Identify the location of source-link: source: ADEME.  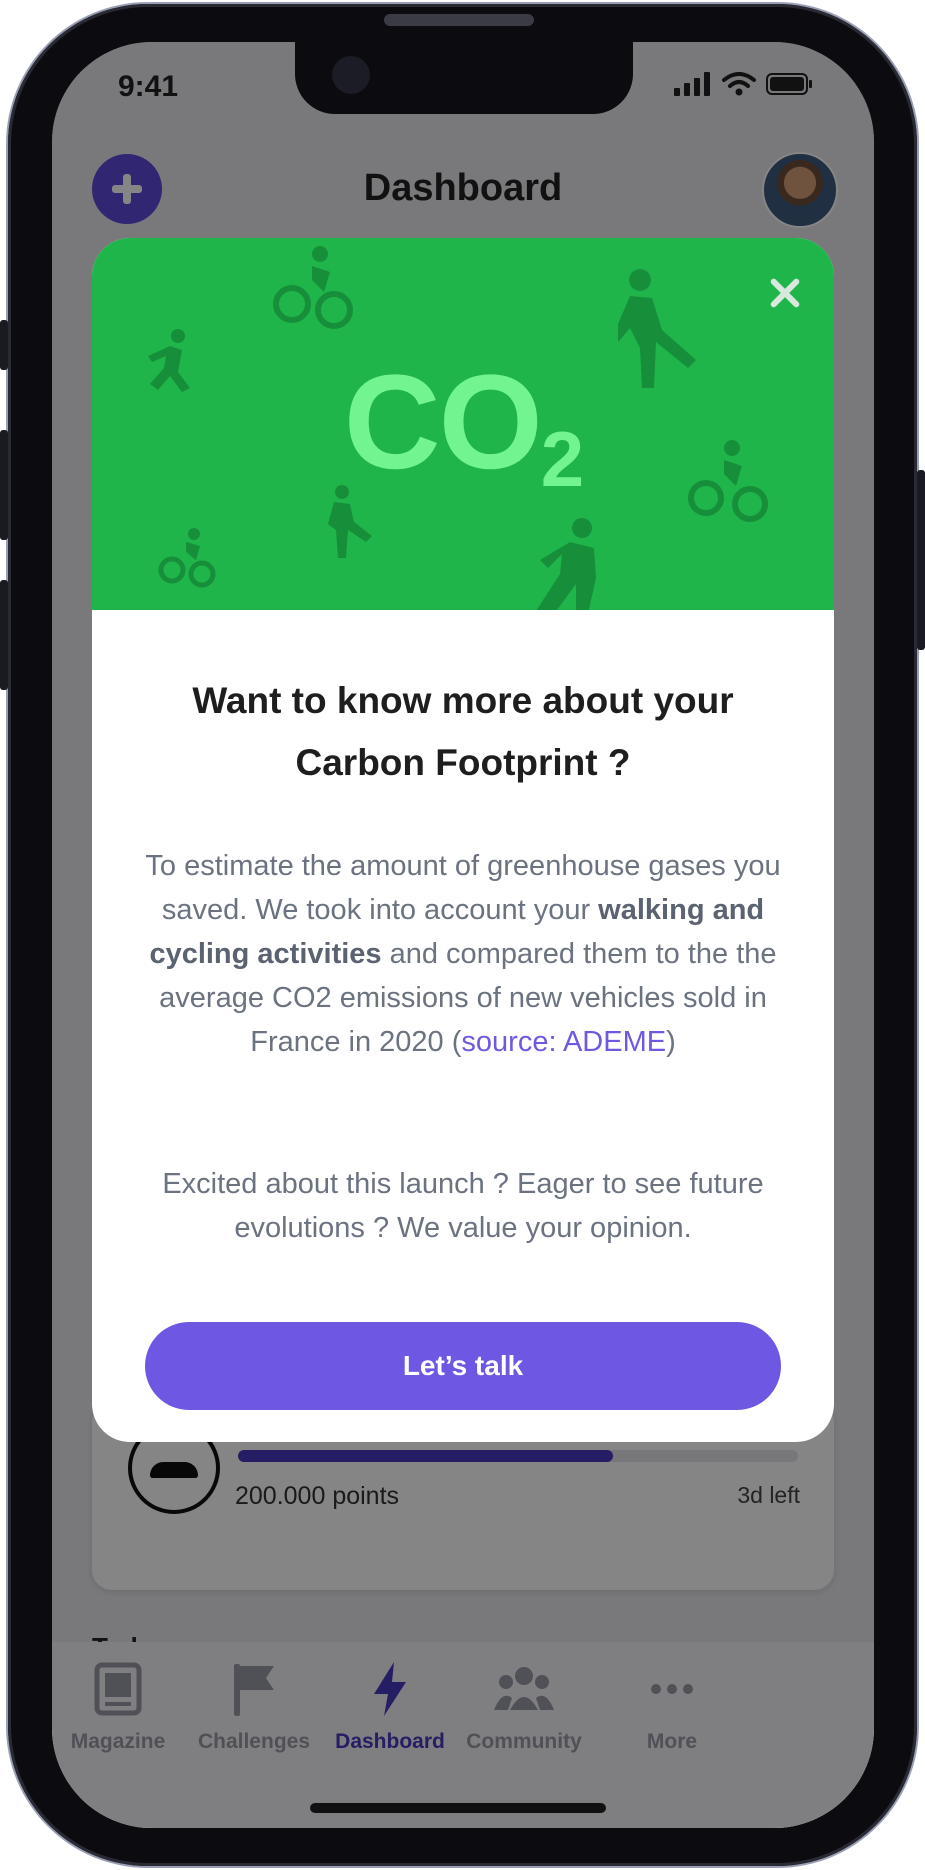
(563, 1042).